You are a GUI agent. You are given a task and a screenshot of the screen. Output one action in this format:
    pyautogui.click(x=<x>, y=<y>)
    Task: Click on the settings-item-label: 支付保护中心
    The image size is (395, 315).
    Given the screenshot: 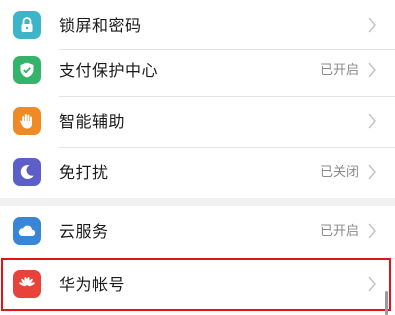 What is the action you would take?
    pyautogui.click(x=109, y=70)
    